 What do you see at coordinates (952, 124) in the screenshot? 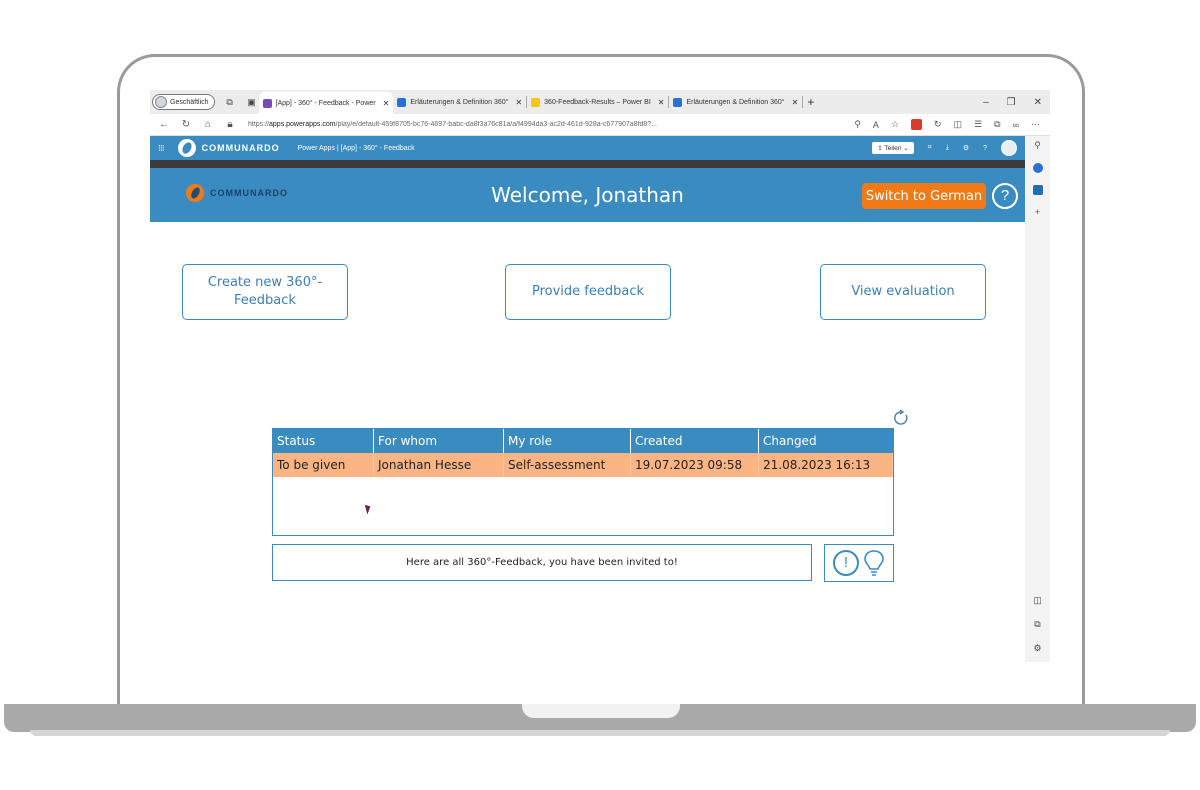
I see `address-bar-actions: ⚲ A ☆ ↻ ◫ ☰ ⧉ ∞ ⋯` at bounding box center [952, 124].